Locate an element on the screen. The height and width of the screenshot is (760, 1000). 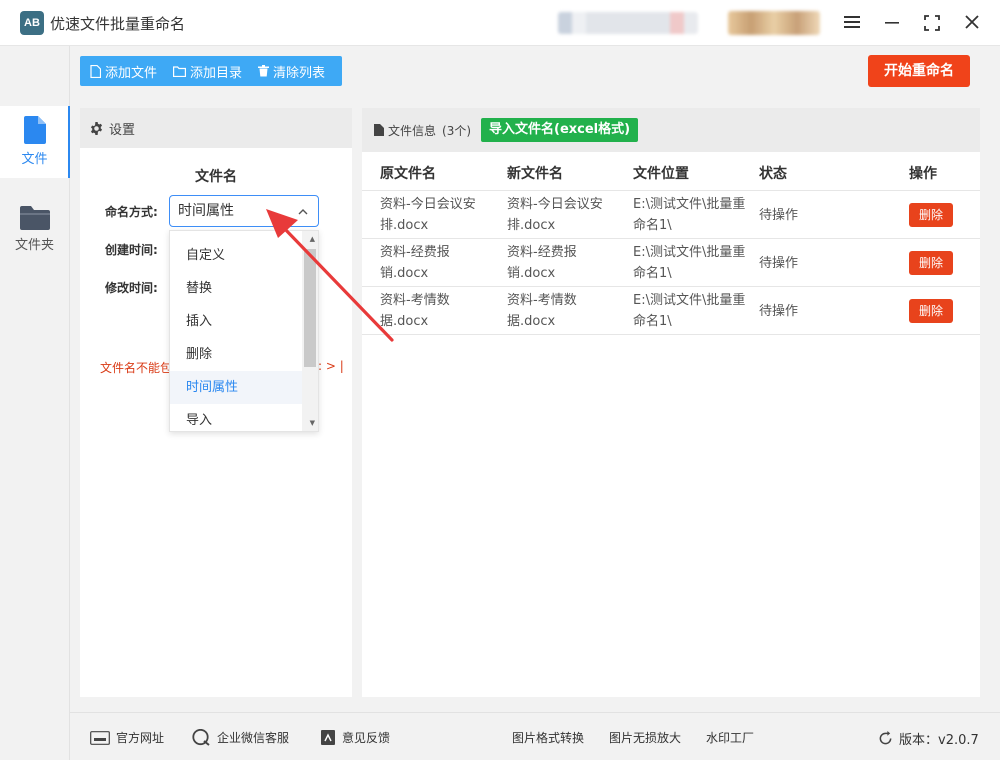
wechat-icon is located at coordinates (201, 737).